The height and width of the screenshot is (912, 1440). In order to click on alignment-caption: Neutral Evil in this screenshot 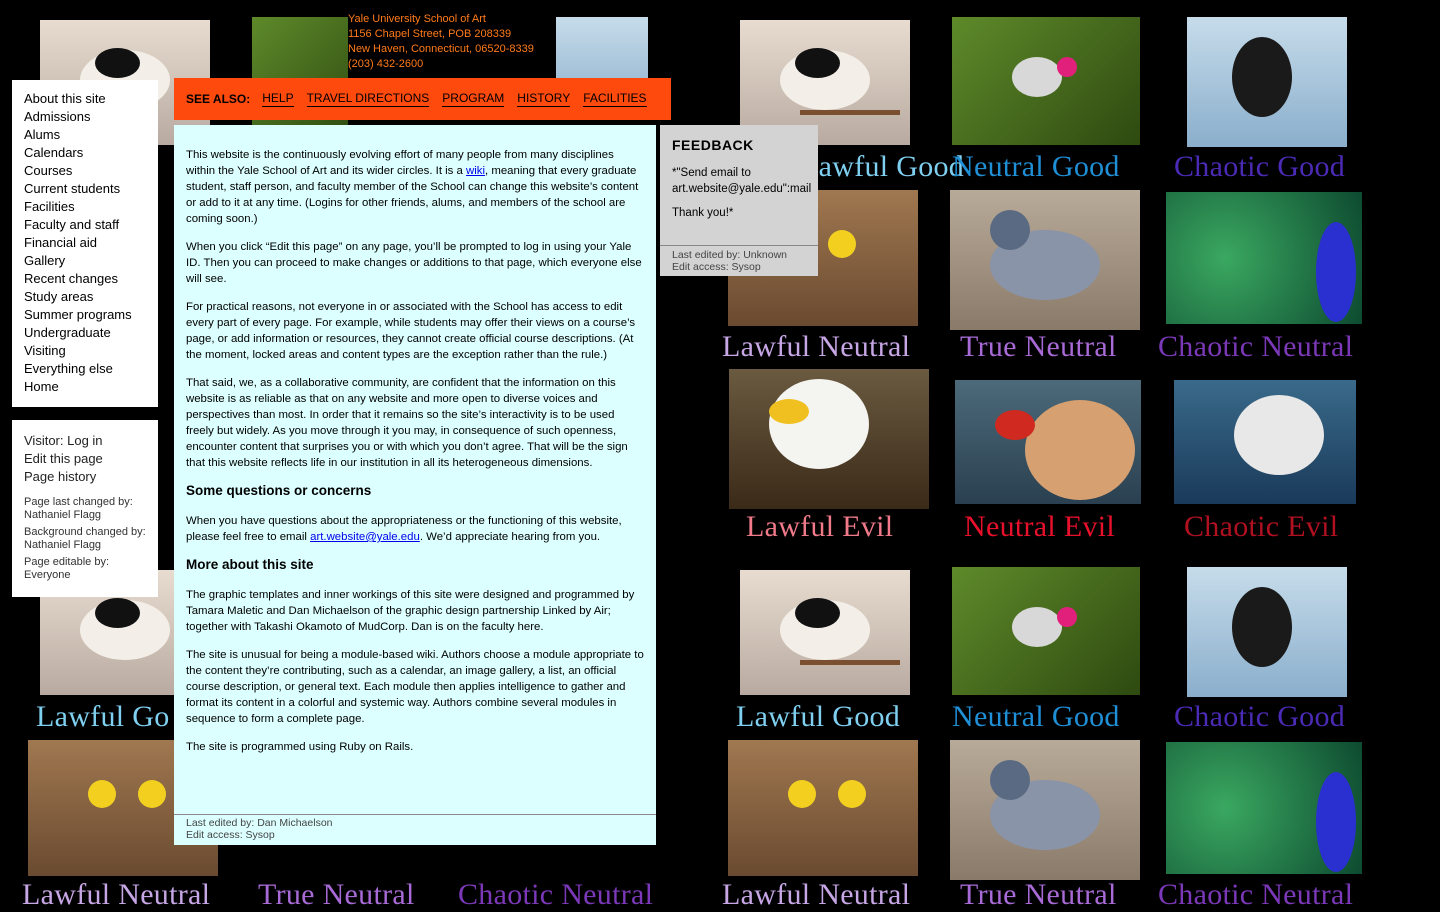, I will do `click(1040, 526)`.